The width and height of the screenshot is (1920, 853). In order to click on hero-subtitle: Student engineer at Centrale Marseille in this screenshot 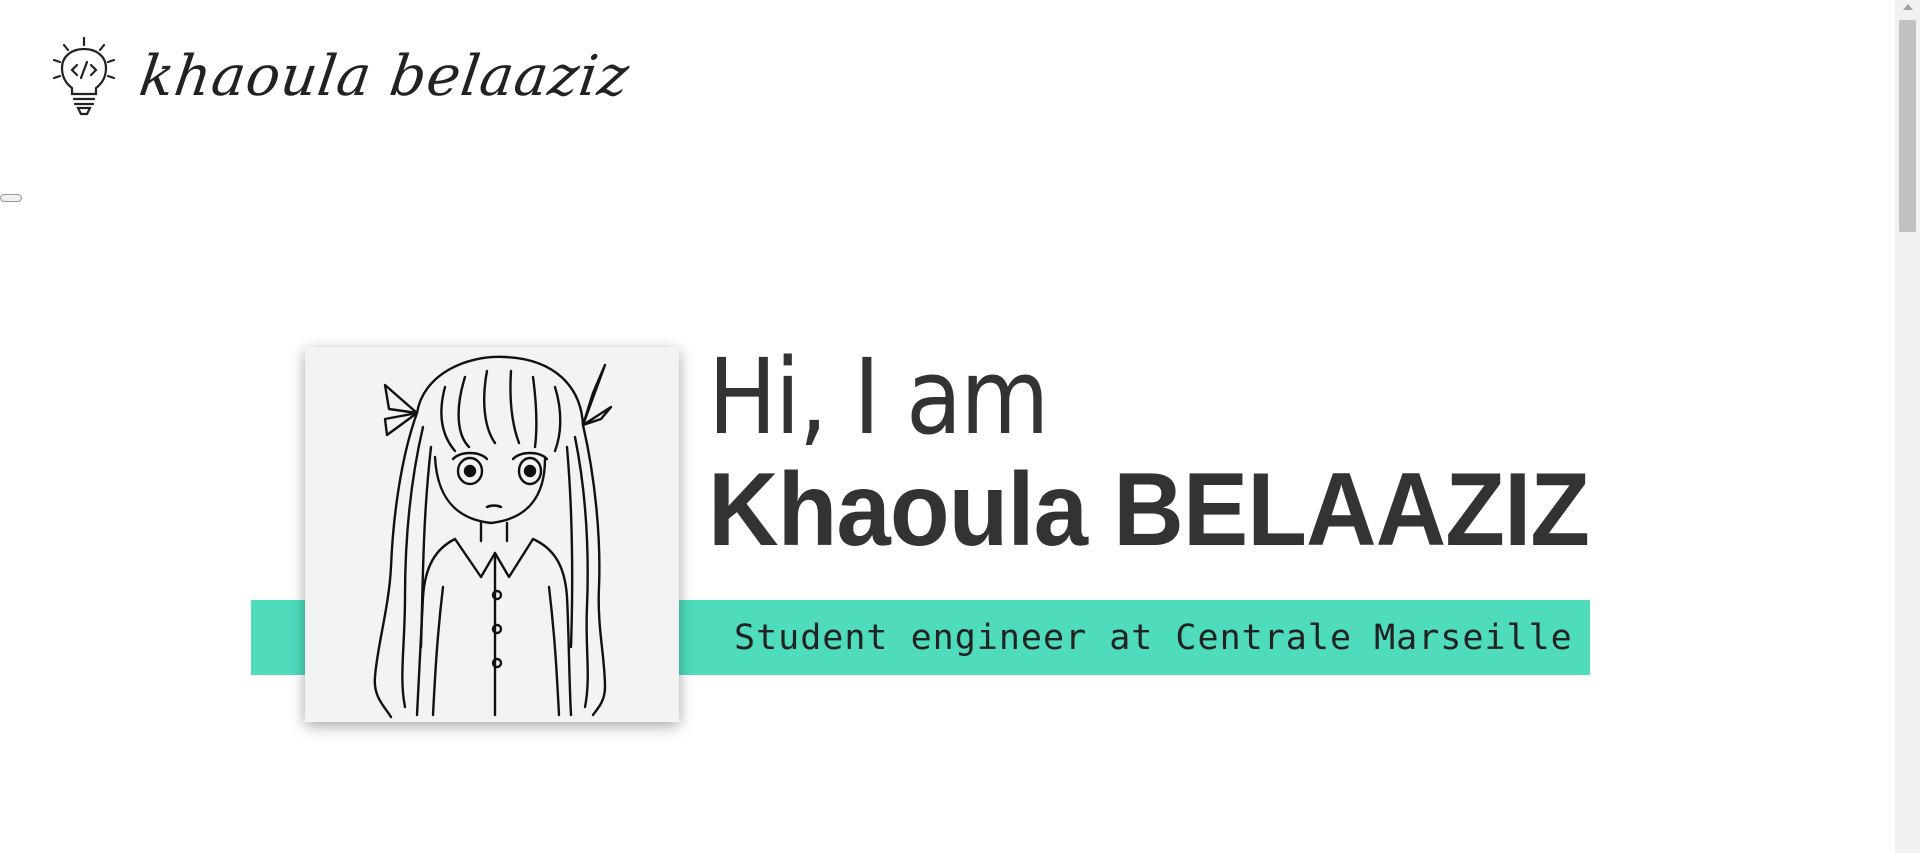, I will do `click(1153, 638)`.